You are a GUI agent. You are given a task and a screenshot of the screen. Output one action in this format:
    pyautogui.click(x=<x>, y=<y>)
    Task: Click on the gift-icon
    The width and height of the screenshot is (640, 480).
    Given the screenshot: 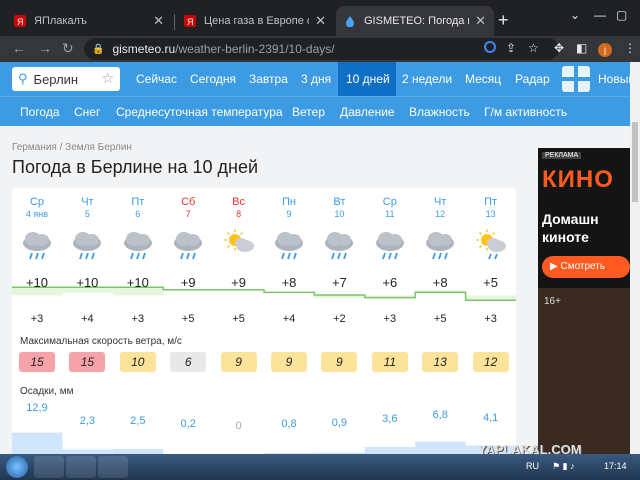 What is the action you would take?
    pyautogui.click(x=576, y=79)
    